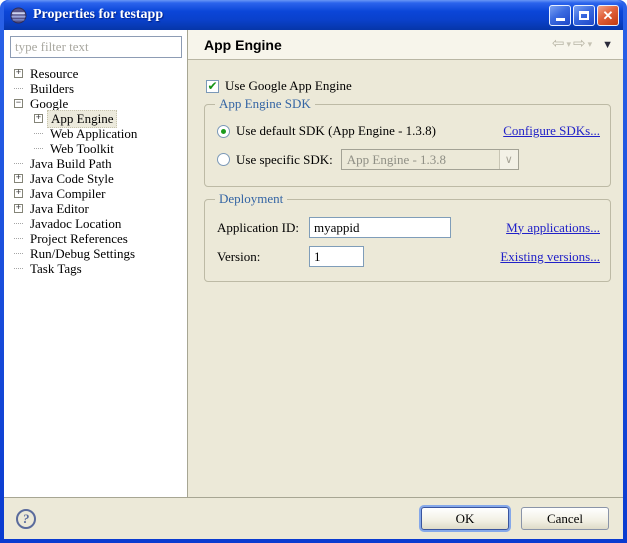  I want to click on use-gae-checkbox: ✔, so click(212, 86).